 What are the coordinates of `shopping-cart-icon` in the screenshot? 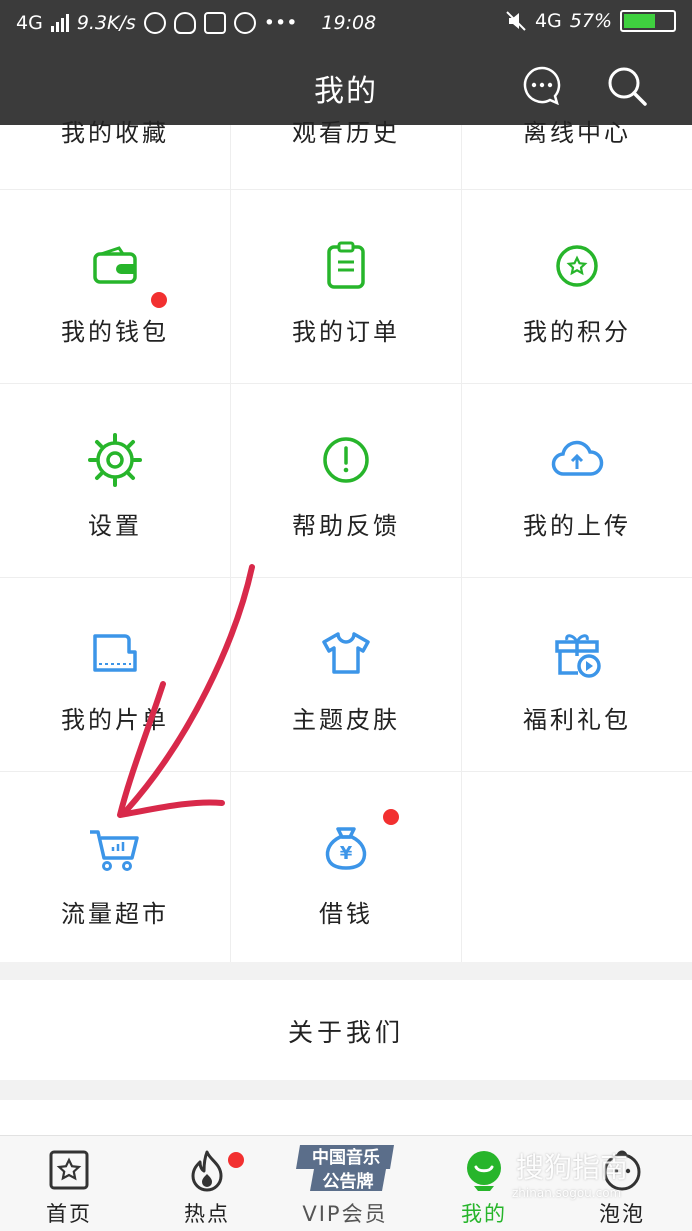 It's located at (114, 850).